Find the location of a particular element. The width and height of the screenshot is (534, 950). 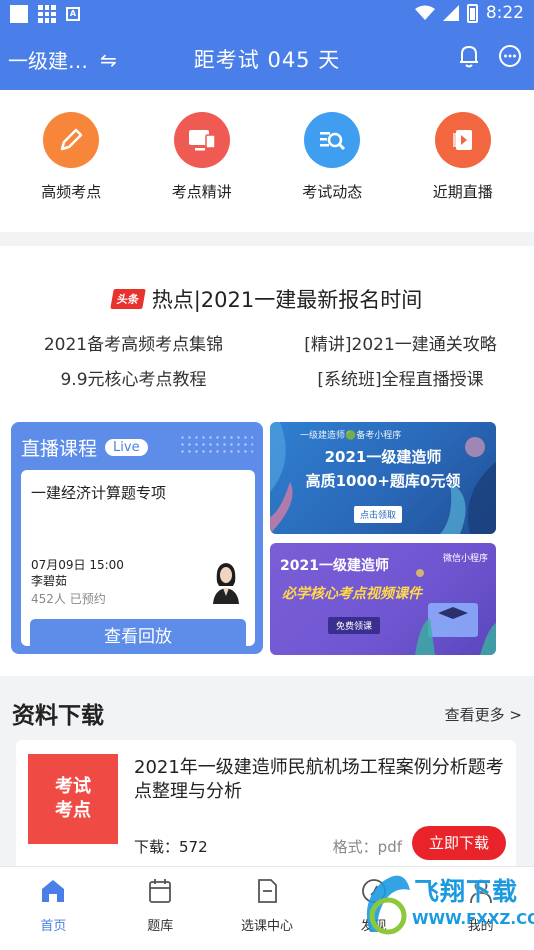

live-tag: Live is located at coordinates (126, 447).